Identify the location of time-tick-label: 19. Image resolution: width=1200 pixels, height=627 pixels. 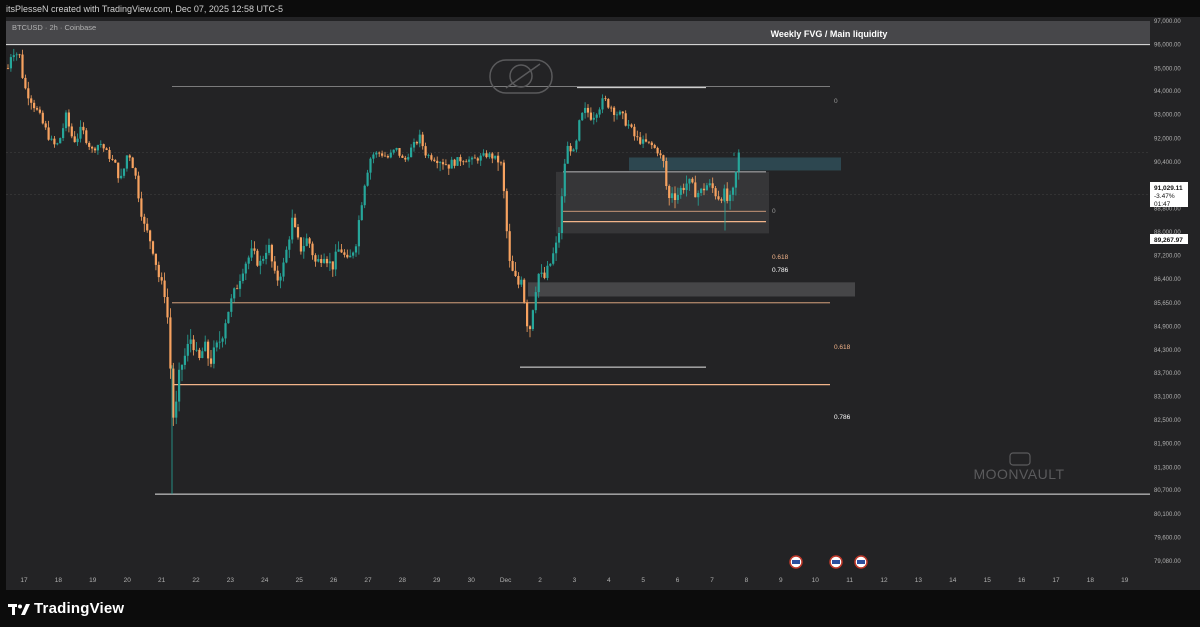
(93, 580).